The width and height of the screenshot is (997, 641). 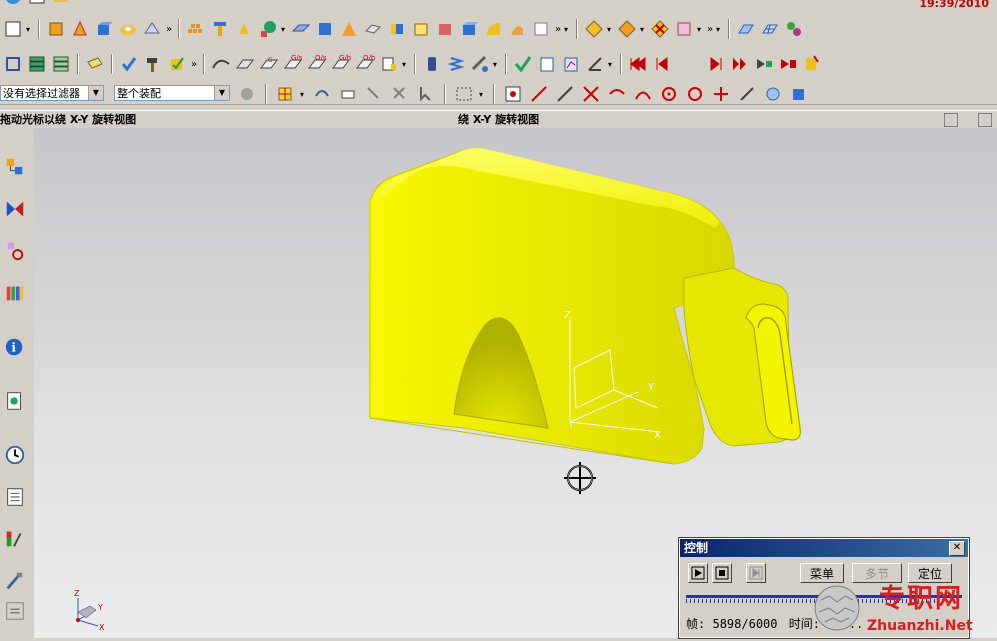 What do you see at coordinates (37, 64) in the screenshot?
I see `layers-icon` at bounding box center [37, 64].